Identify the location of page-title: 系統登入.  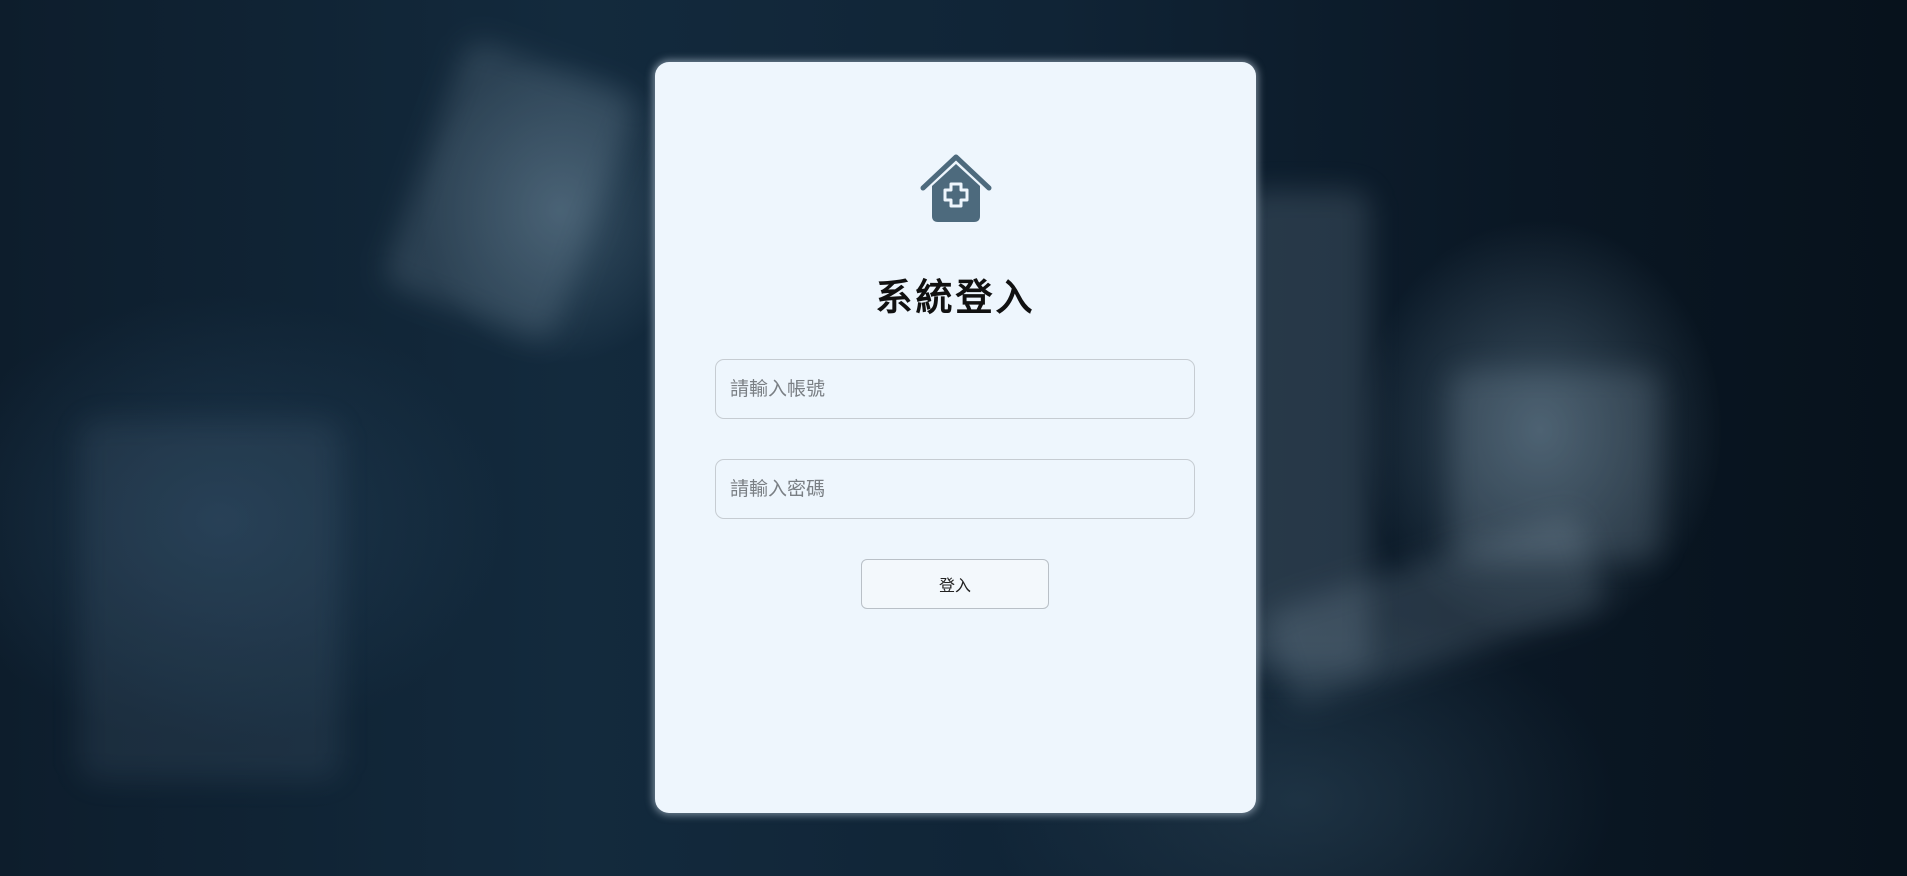
(955, 297).